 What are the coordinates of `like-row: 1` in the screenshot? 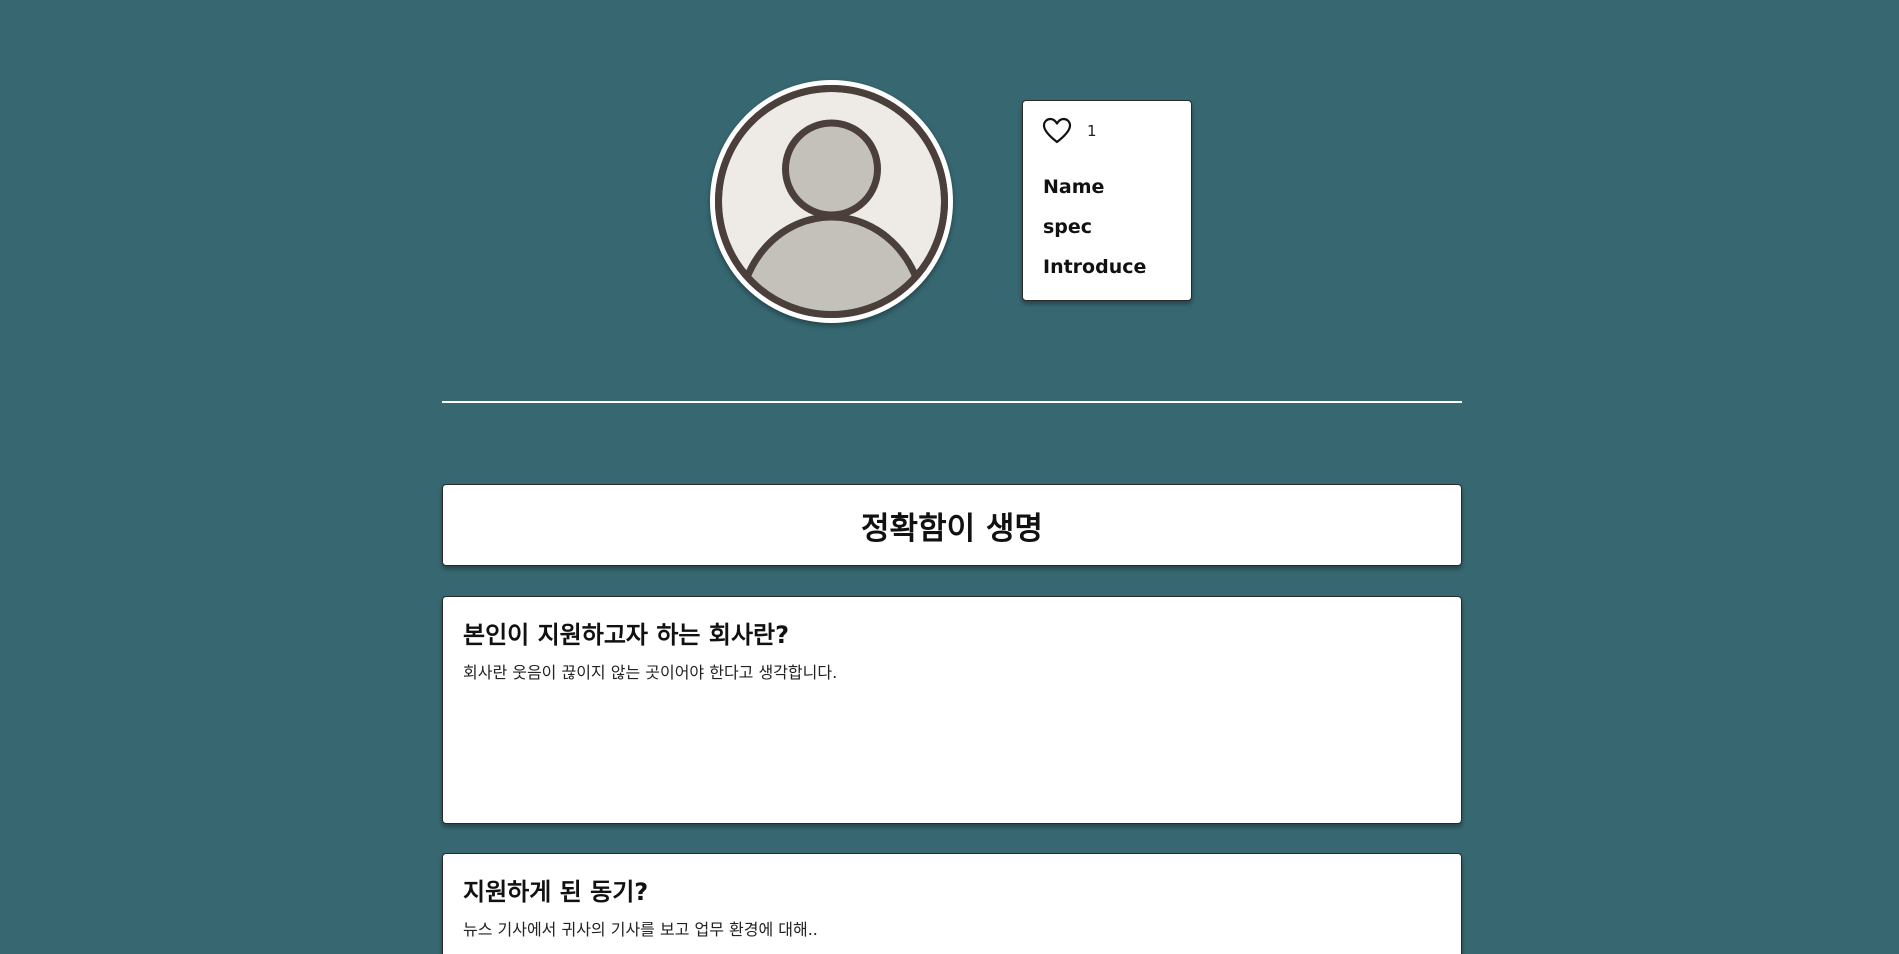 It's located at (1069, 131).